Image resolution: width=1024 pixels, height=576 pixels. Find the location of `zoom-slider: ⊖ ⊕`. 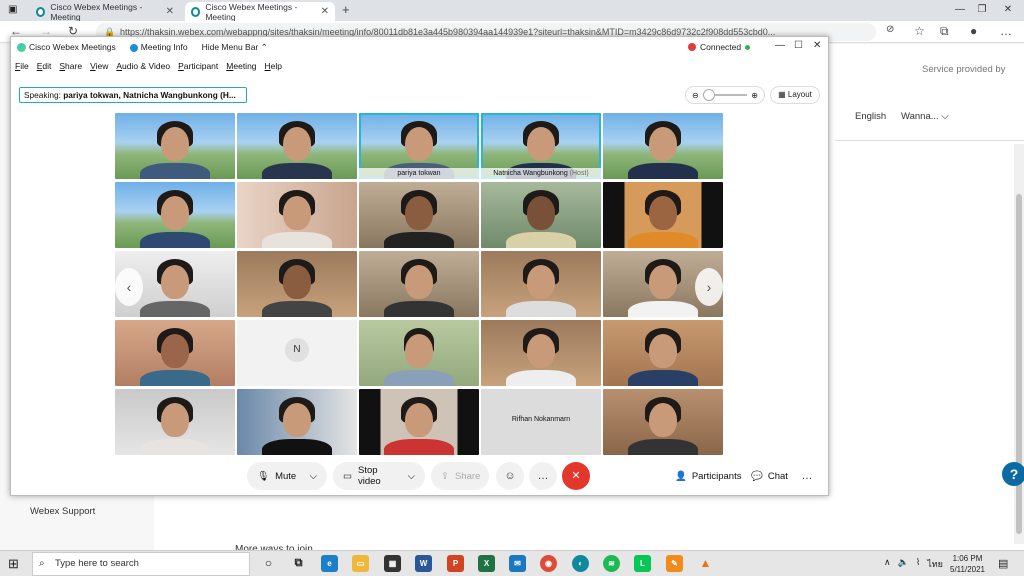

zoom-slider: ⊖ ⊕ is located at coordinates (725, 95).